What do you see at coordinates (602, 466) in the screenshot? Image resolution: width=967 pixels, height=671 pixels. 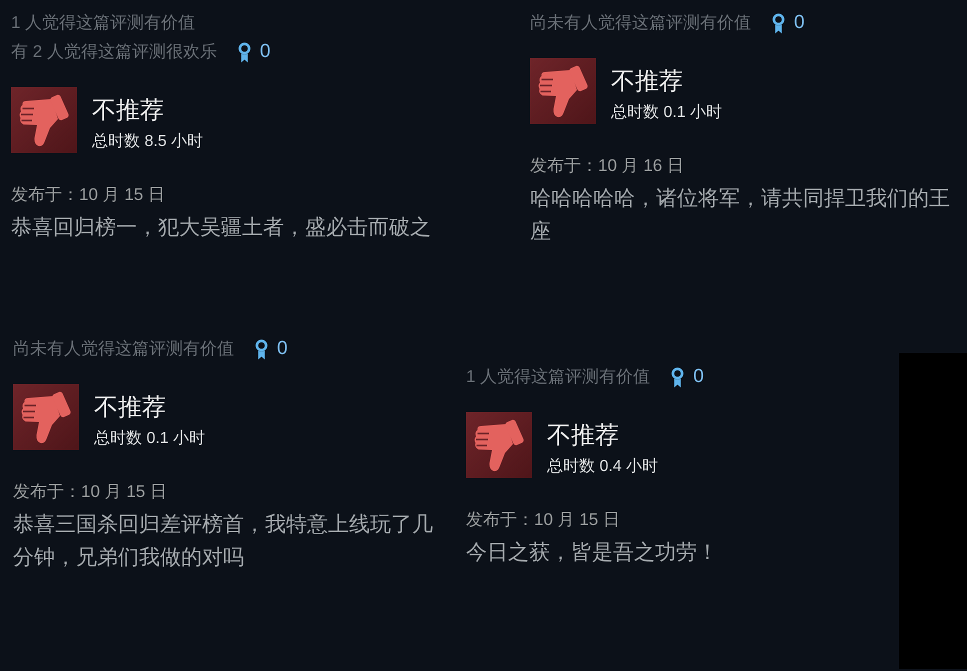 I see `playtime-text: 总时数 0.4 小时` at bounding box center [602, 466].